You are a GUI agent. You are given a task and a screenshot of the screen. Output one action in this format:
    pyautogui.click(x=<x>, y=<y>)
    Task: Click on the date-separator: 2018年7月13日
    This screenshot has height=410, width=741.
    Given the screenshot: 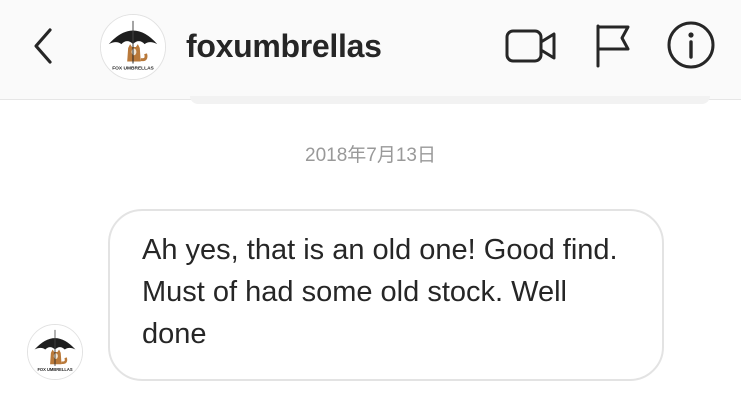 What is the action you would take?
    pyautogui.click(x=370, y=155)
    